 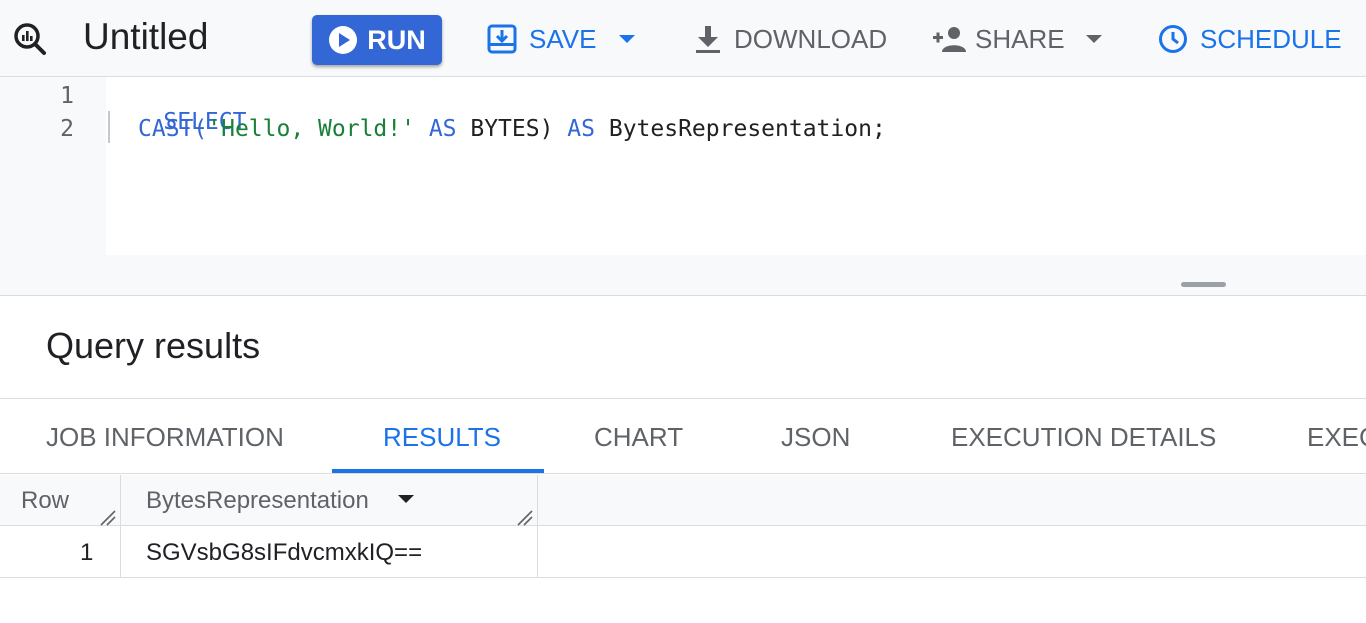 What do you see at coordinates (67, 129) in the screenshot?
I see `line-number: 2` at bounding box center [67, 129].